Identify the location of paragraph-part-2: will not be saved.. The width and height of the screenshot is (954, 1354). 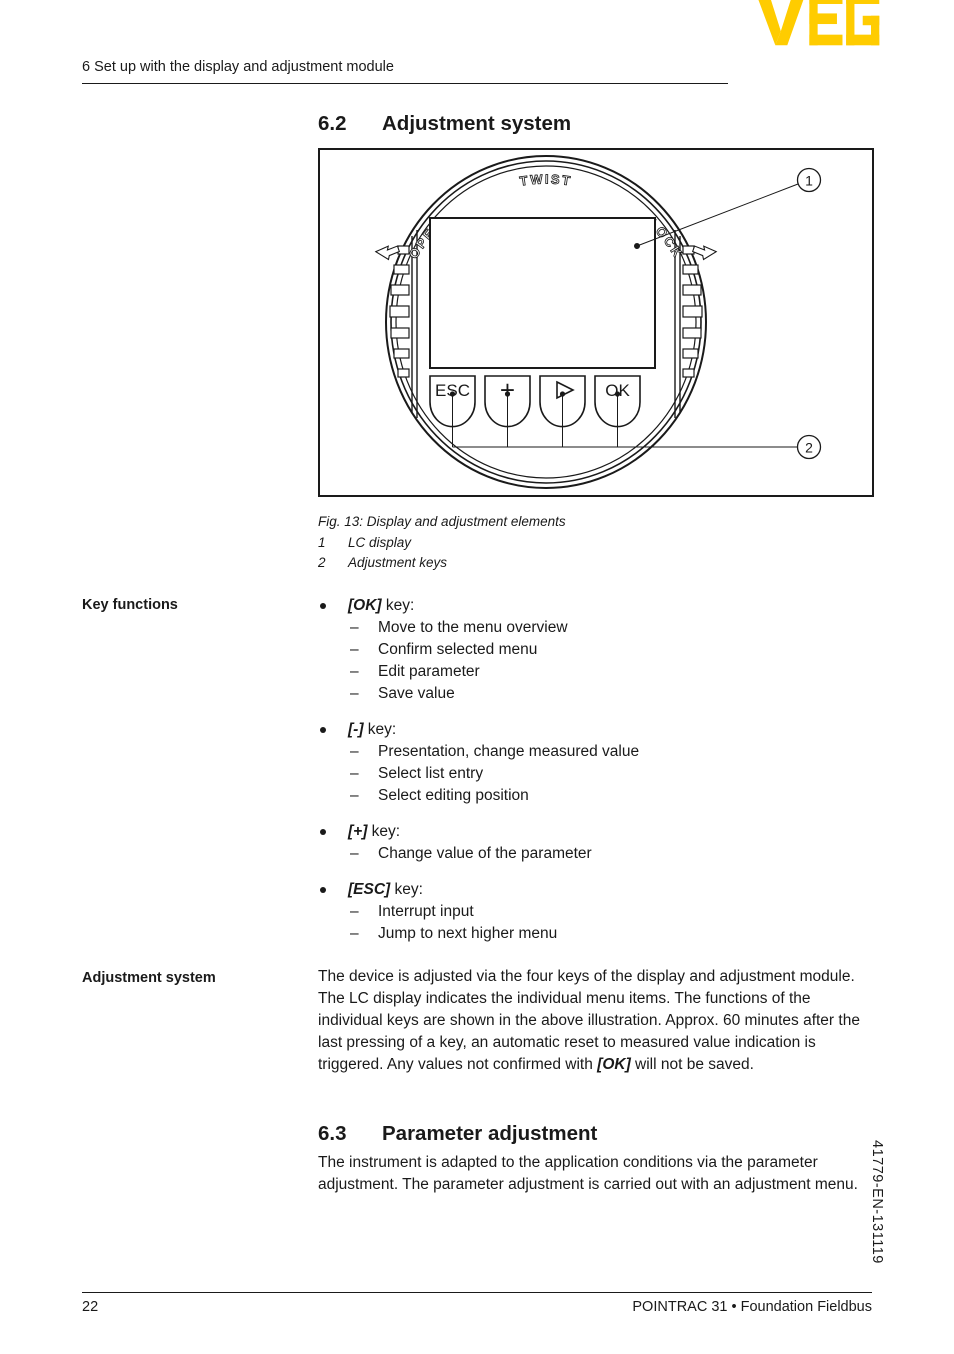
(692, 1064).